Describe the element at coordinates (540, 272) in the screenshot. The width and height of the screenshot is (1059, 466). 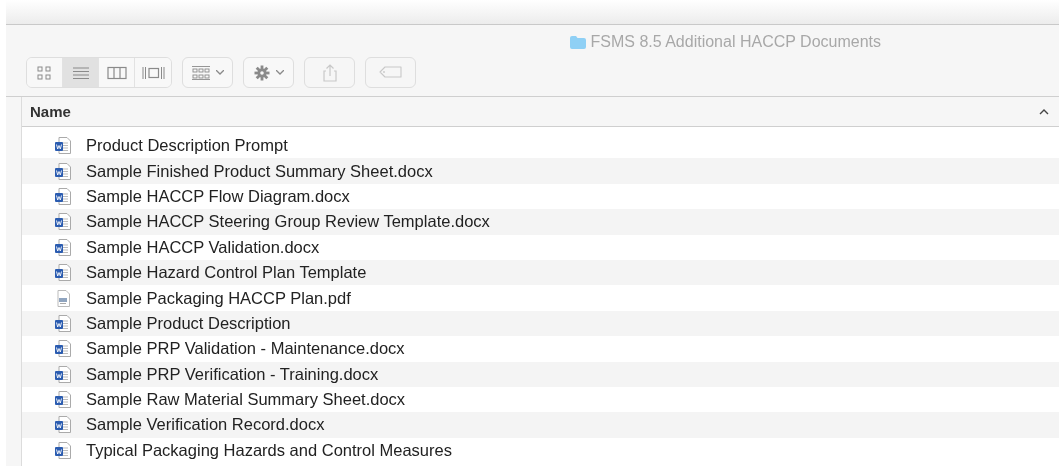
I see `file-row: Sample Hazard Control Plan Template` at that location.